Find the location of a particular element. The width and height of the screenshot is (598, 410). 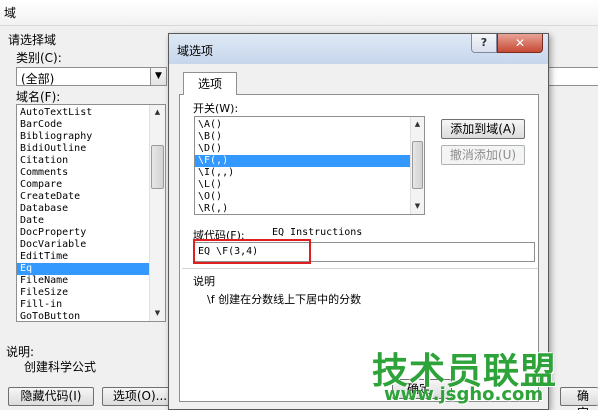

list-item-selected: \F(,) is located at coordinates (304, 161).